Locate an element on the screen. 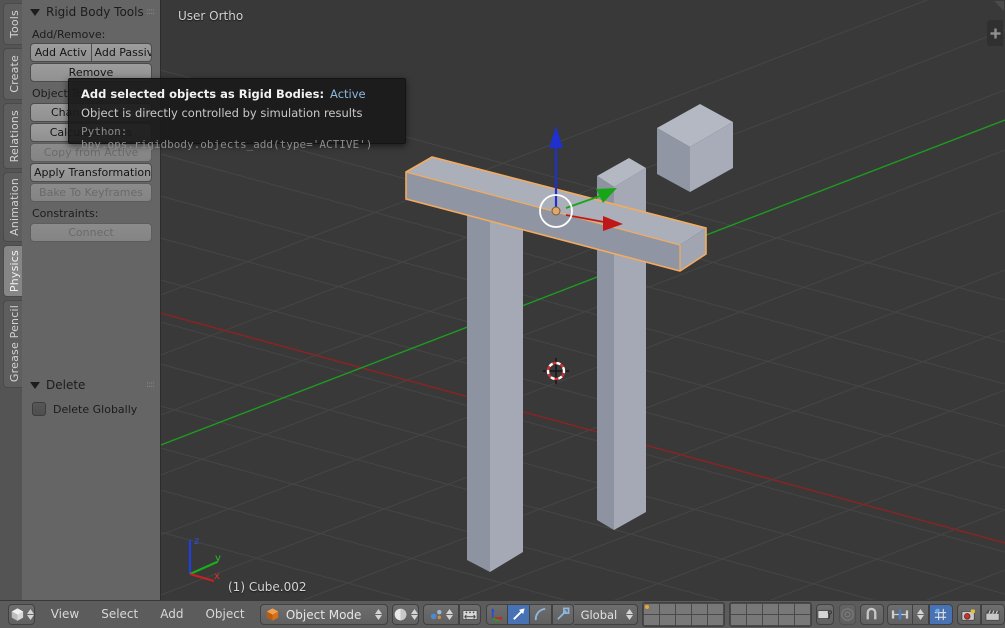 The image size is (1005, 628). lock-to-scene-icon is located at coordinates (825, 614).